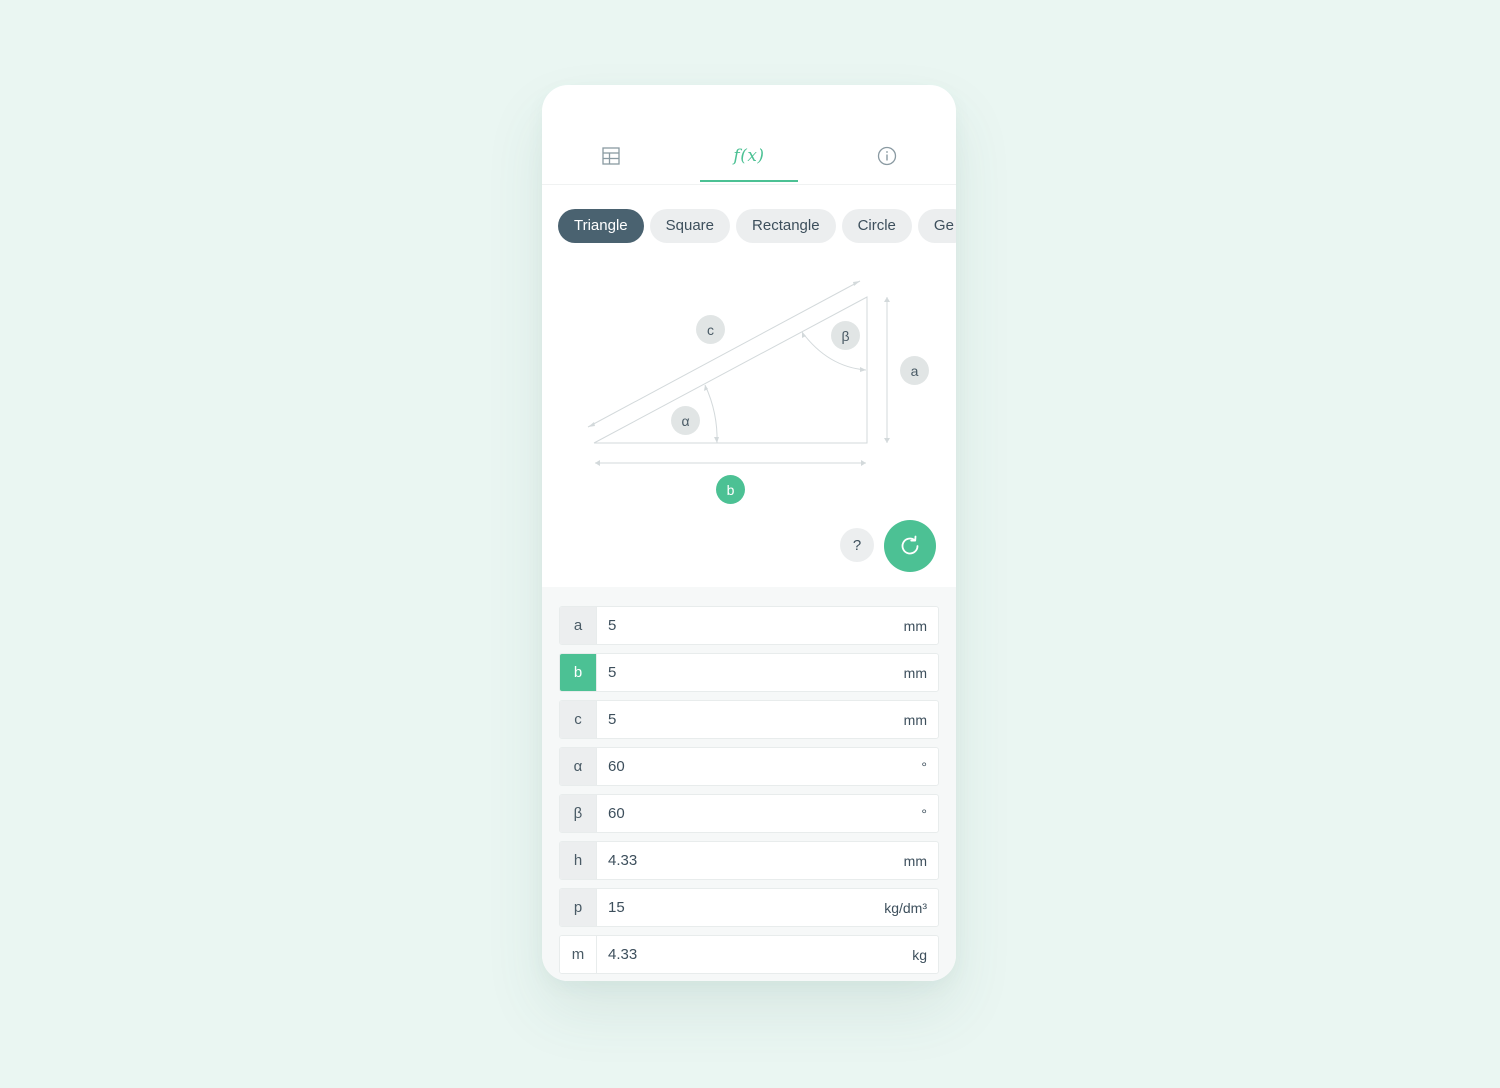 The height and width of the screenshot is (1088, 1500). I want to click on field-m: m 4.33 kg, so click(749, 954).